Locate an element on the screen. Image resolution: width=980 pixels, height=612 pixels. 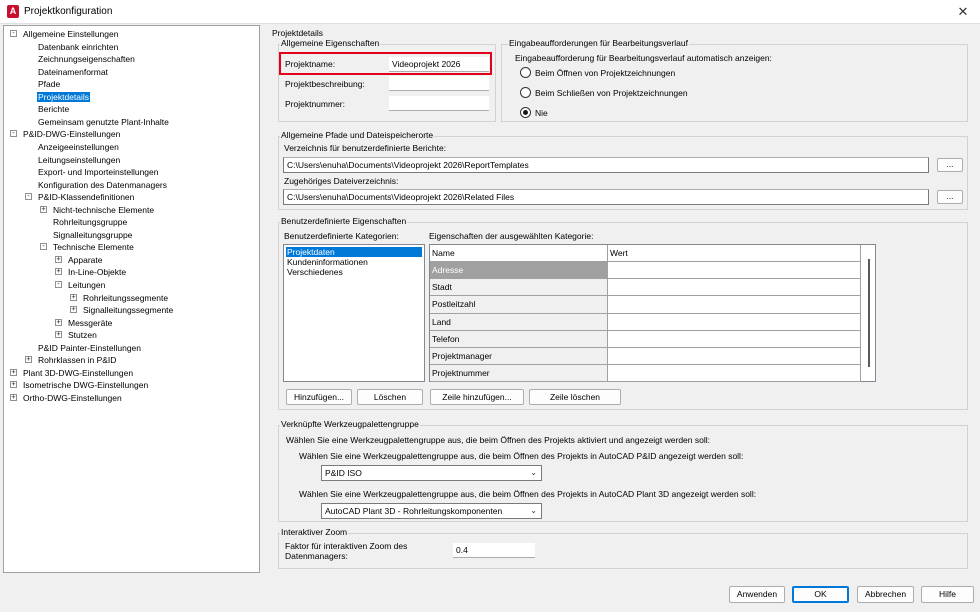
radio-on-open-label: Beim Öffnen von Projektzeichnungen is located at coordinates (605, 73).